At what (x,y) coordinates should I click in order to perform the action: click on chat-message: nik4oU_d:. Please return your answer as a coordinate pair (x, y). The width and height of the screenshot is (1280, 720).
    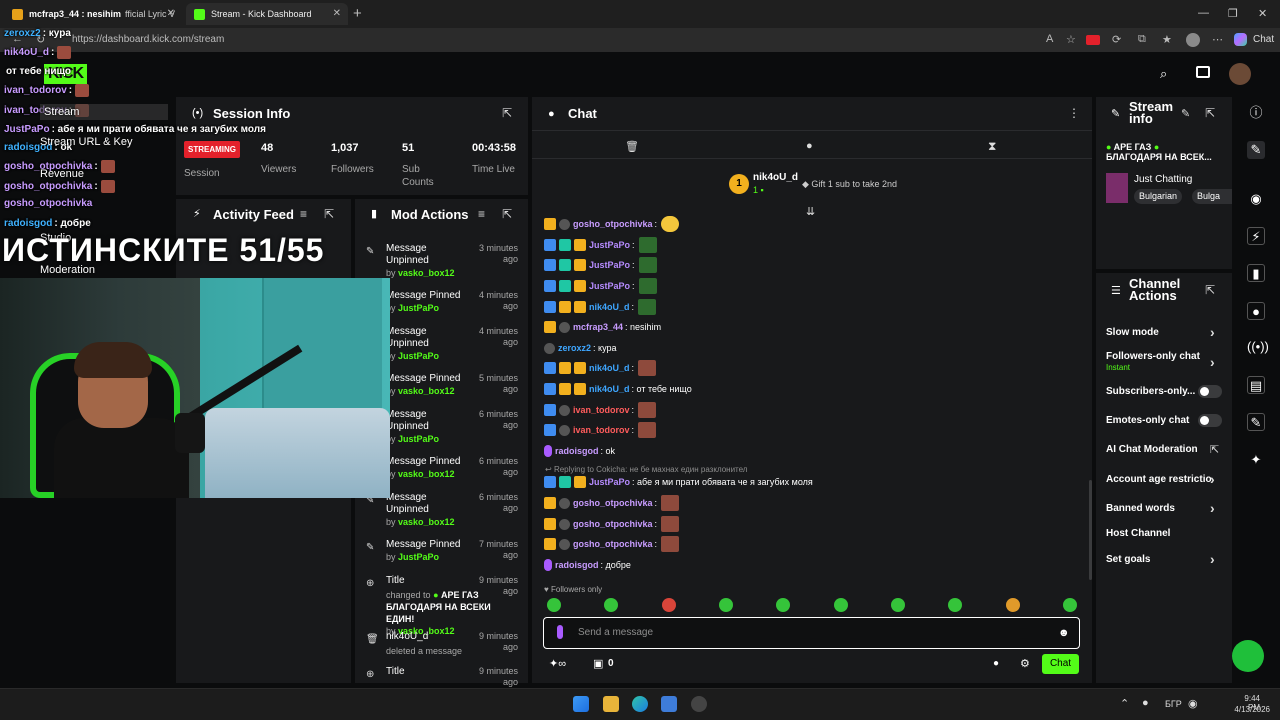
    Looking at the image, I should click on (600, 368).